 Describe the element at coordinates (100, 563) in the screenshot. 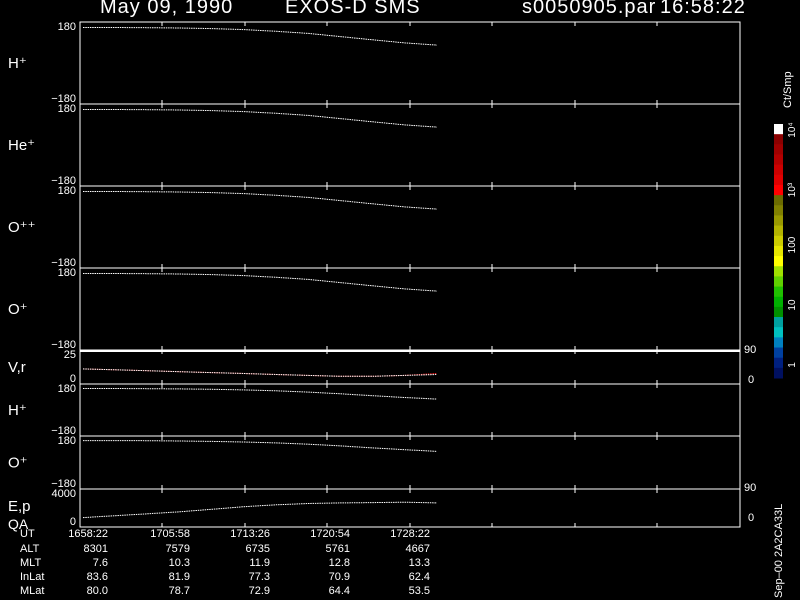

I see `footer-value: 7.6` at that location.